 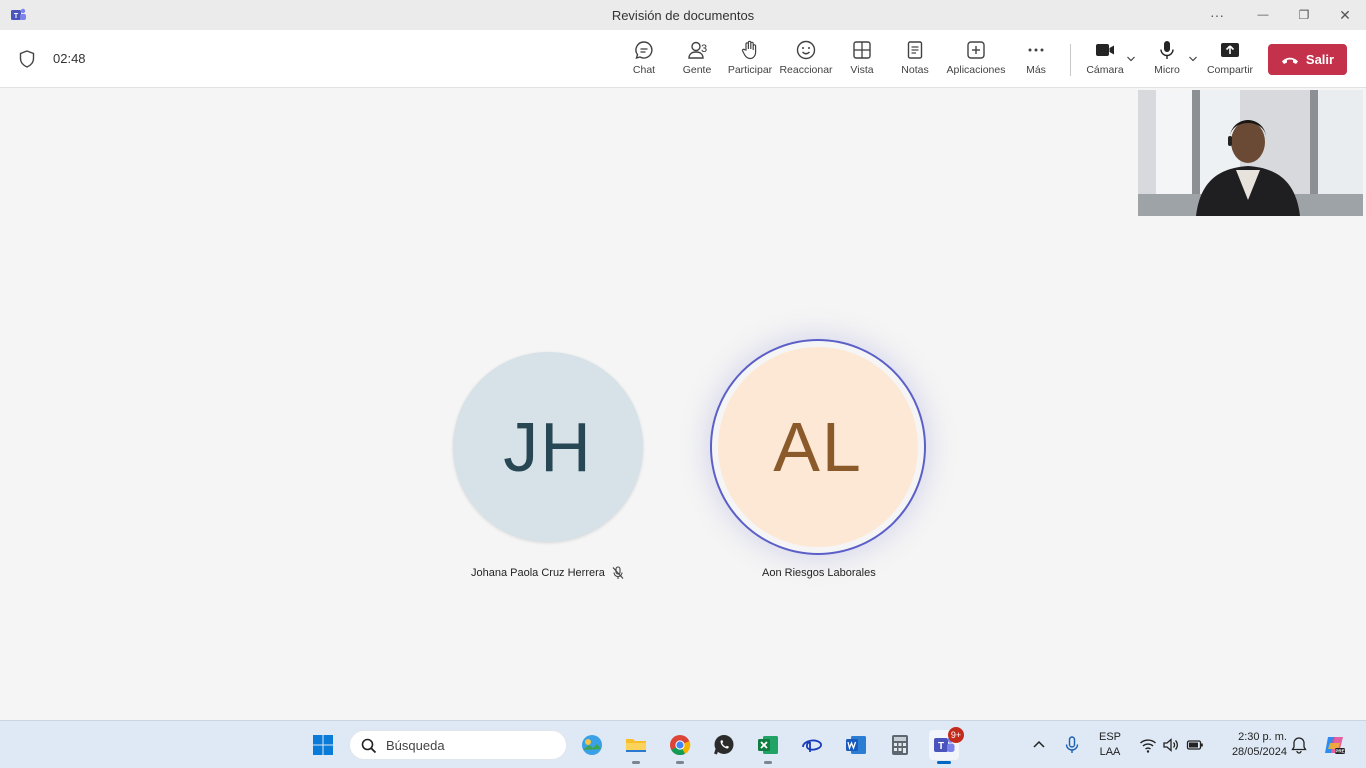 I want to click on taskbar-app-excel, so click(x=768, y=747).